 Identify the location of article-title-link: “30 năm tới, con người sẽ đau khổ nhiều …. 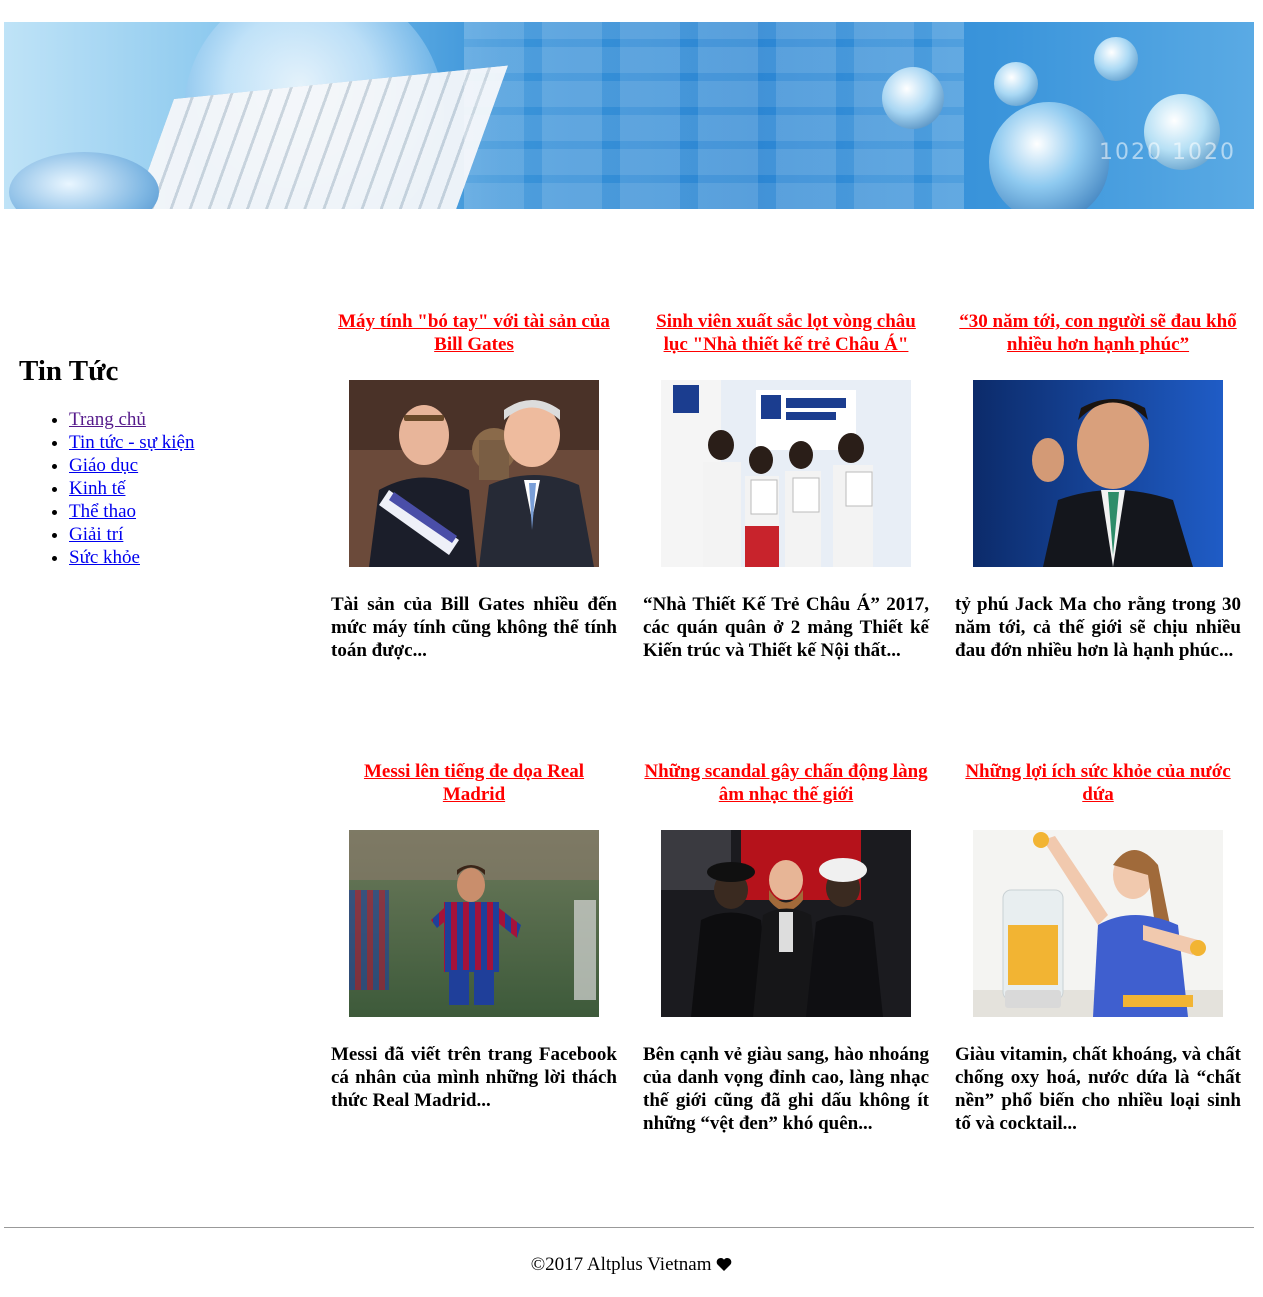
(1098, 333).